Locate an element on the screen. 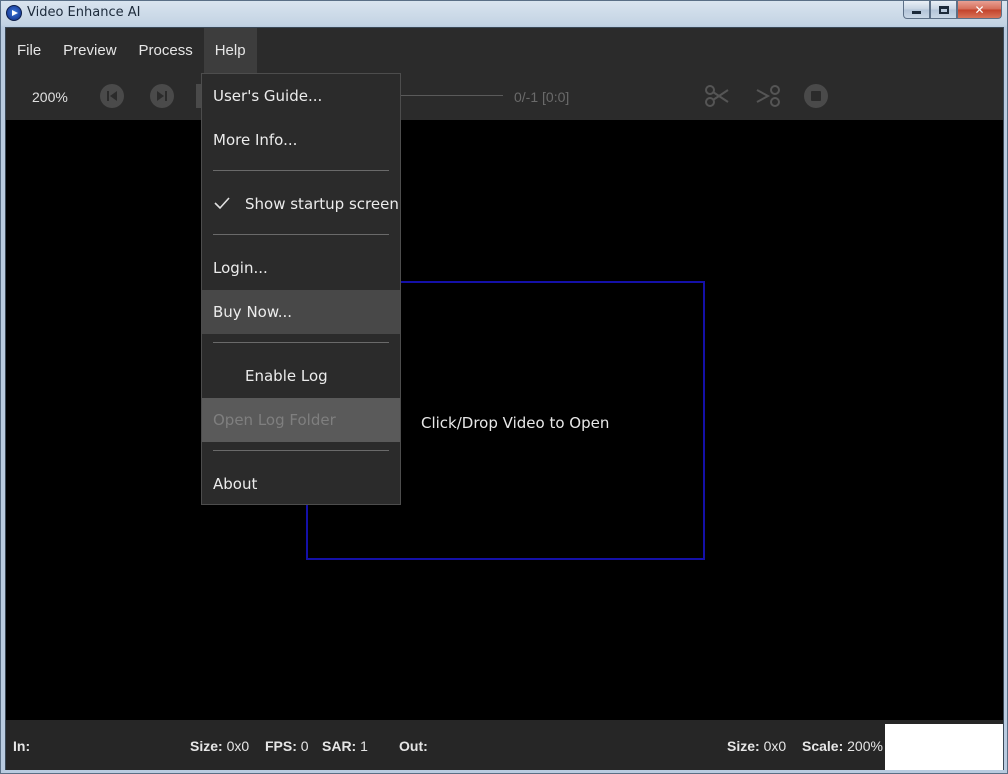 This screenshot has width=1008, height=774. in-label: In: is located at coordinates (22, 746).